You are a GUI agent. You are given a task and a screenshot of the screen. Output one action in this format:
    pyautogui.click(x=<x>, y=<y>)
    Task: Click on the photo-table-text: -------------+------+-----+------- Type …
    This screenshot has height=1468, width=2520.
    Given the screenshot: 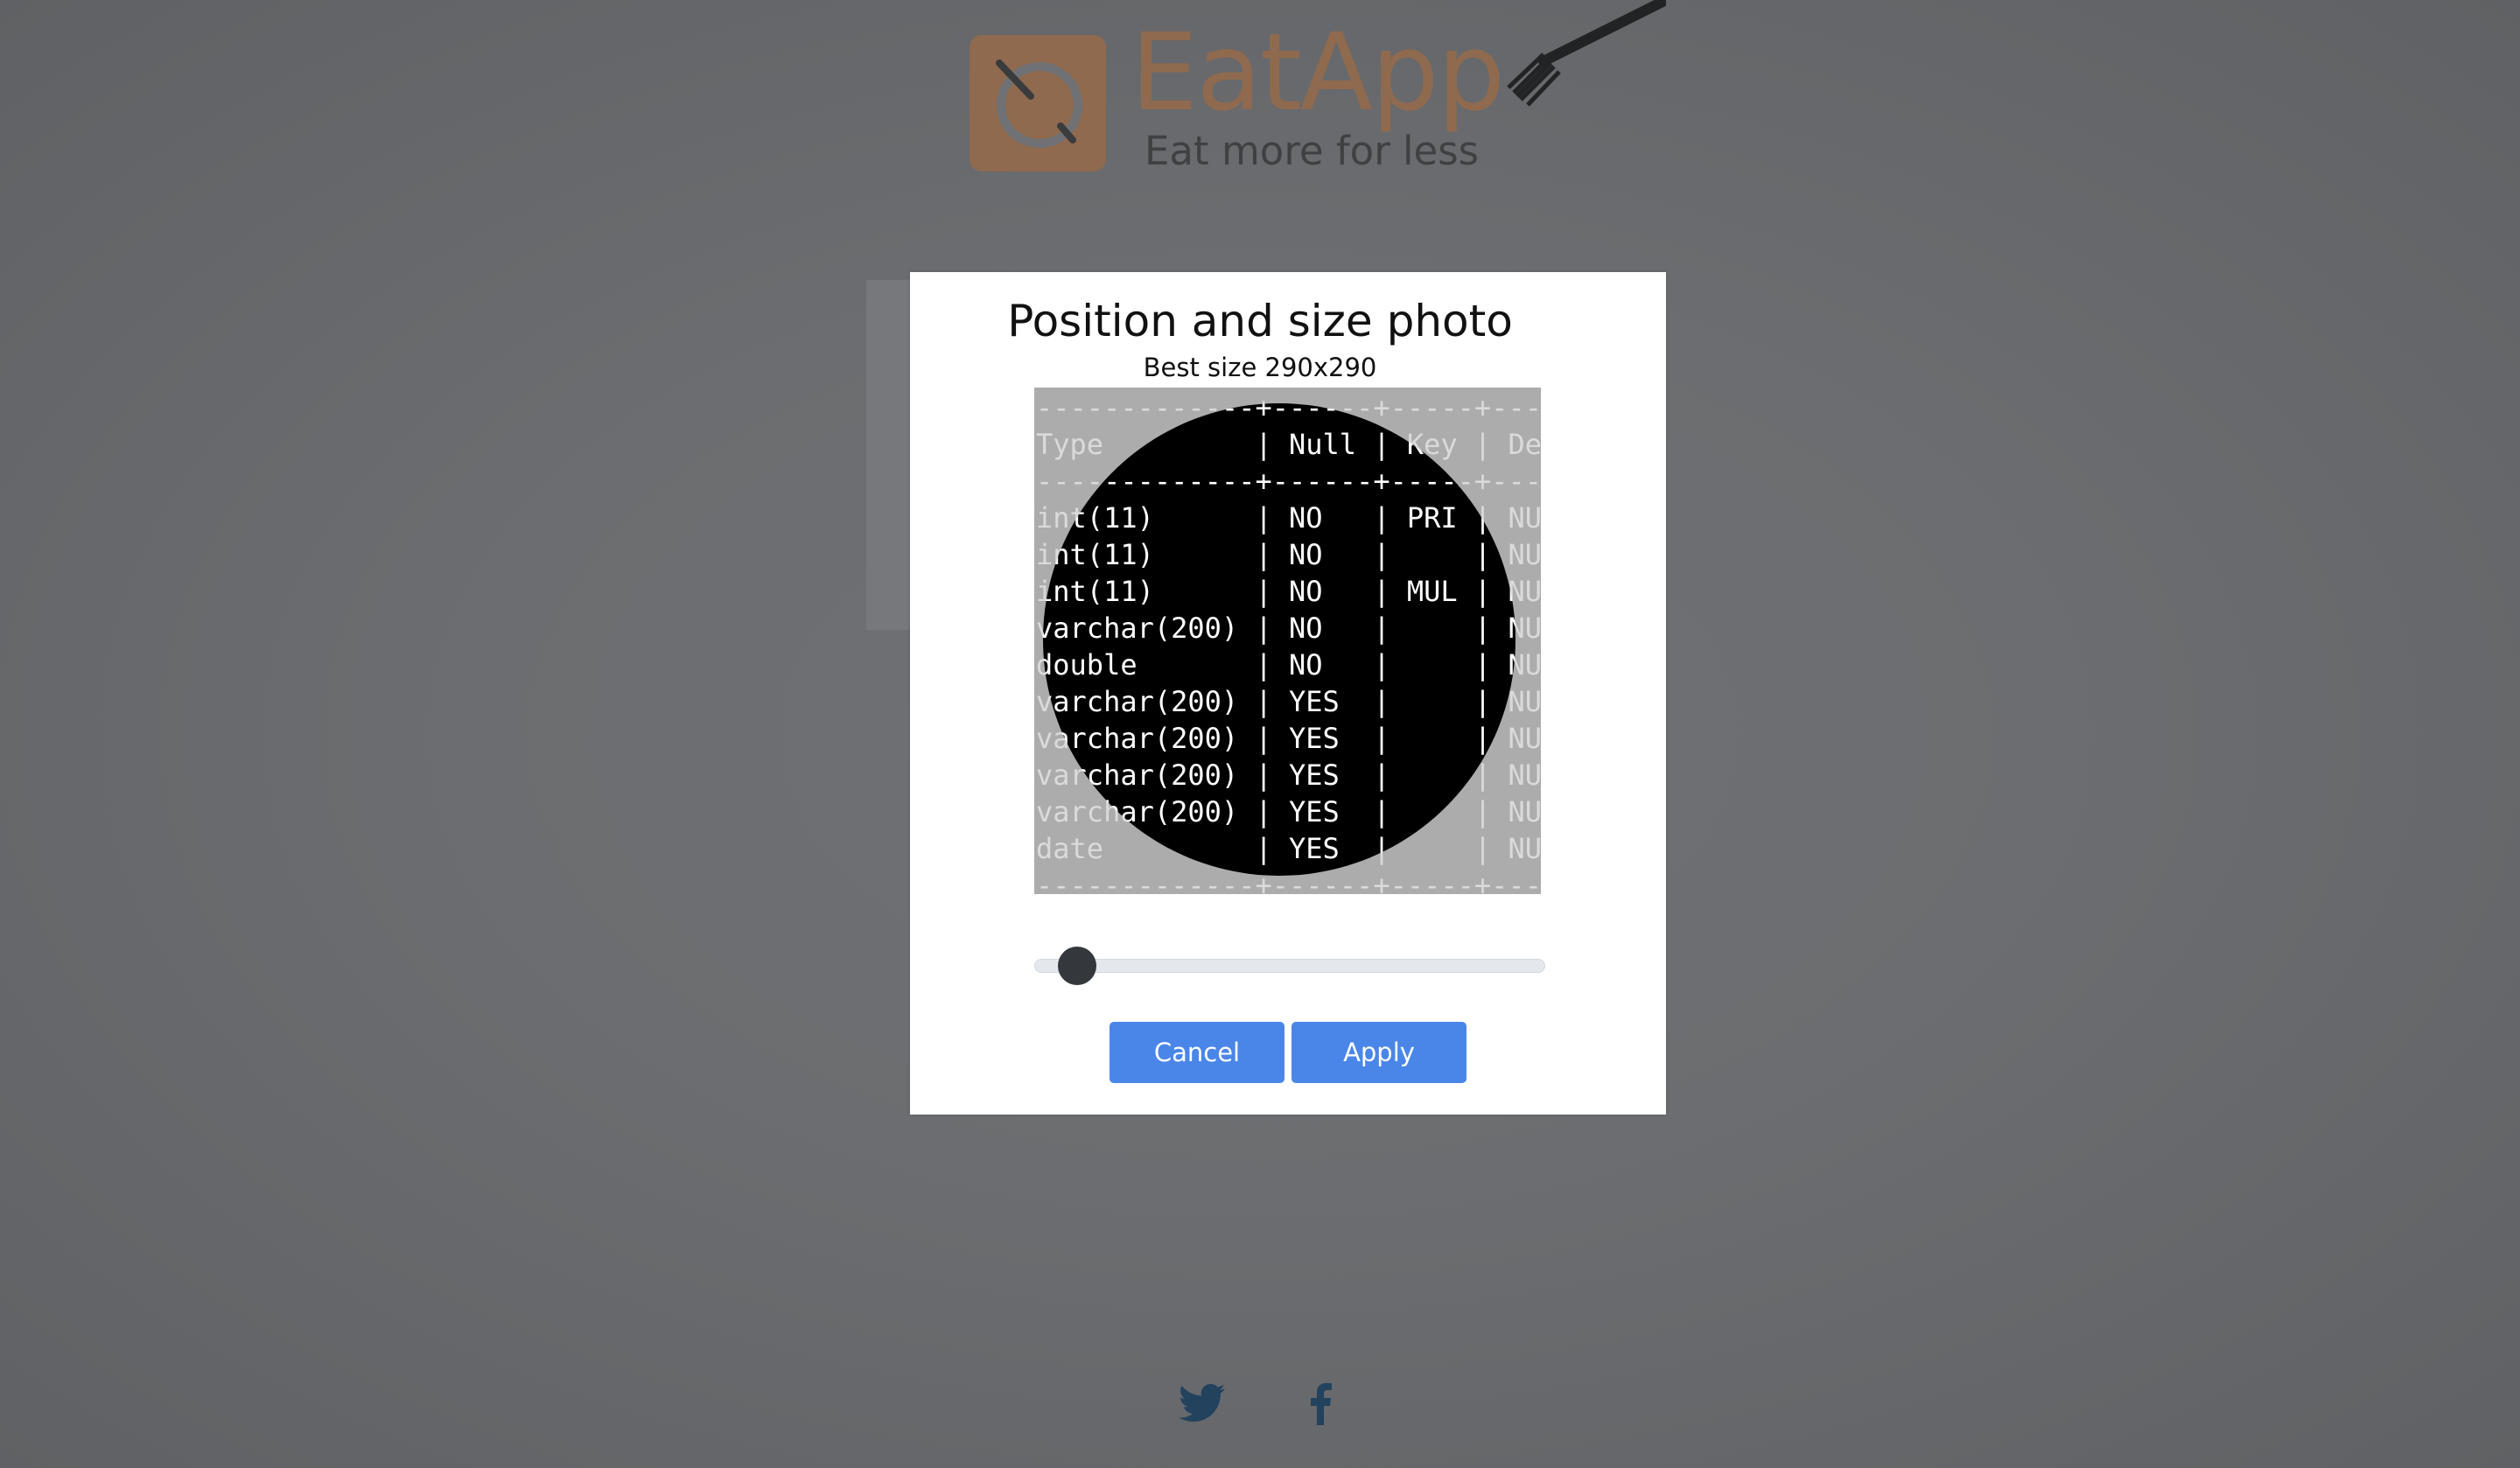 What is the action you would take?
    pyautogui.click(x=1288, y=642)
    